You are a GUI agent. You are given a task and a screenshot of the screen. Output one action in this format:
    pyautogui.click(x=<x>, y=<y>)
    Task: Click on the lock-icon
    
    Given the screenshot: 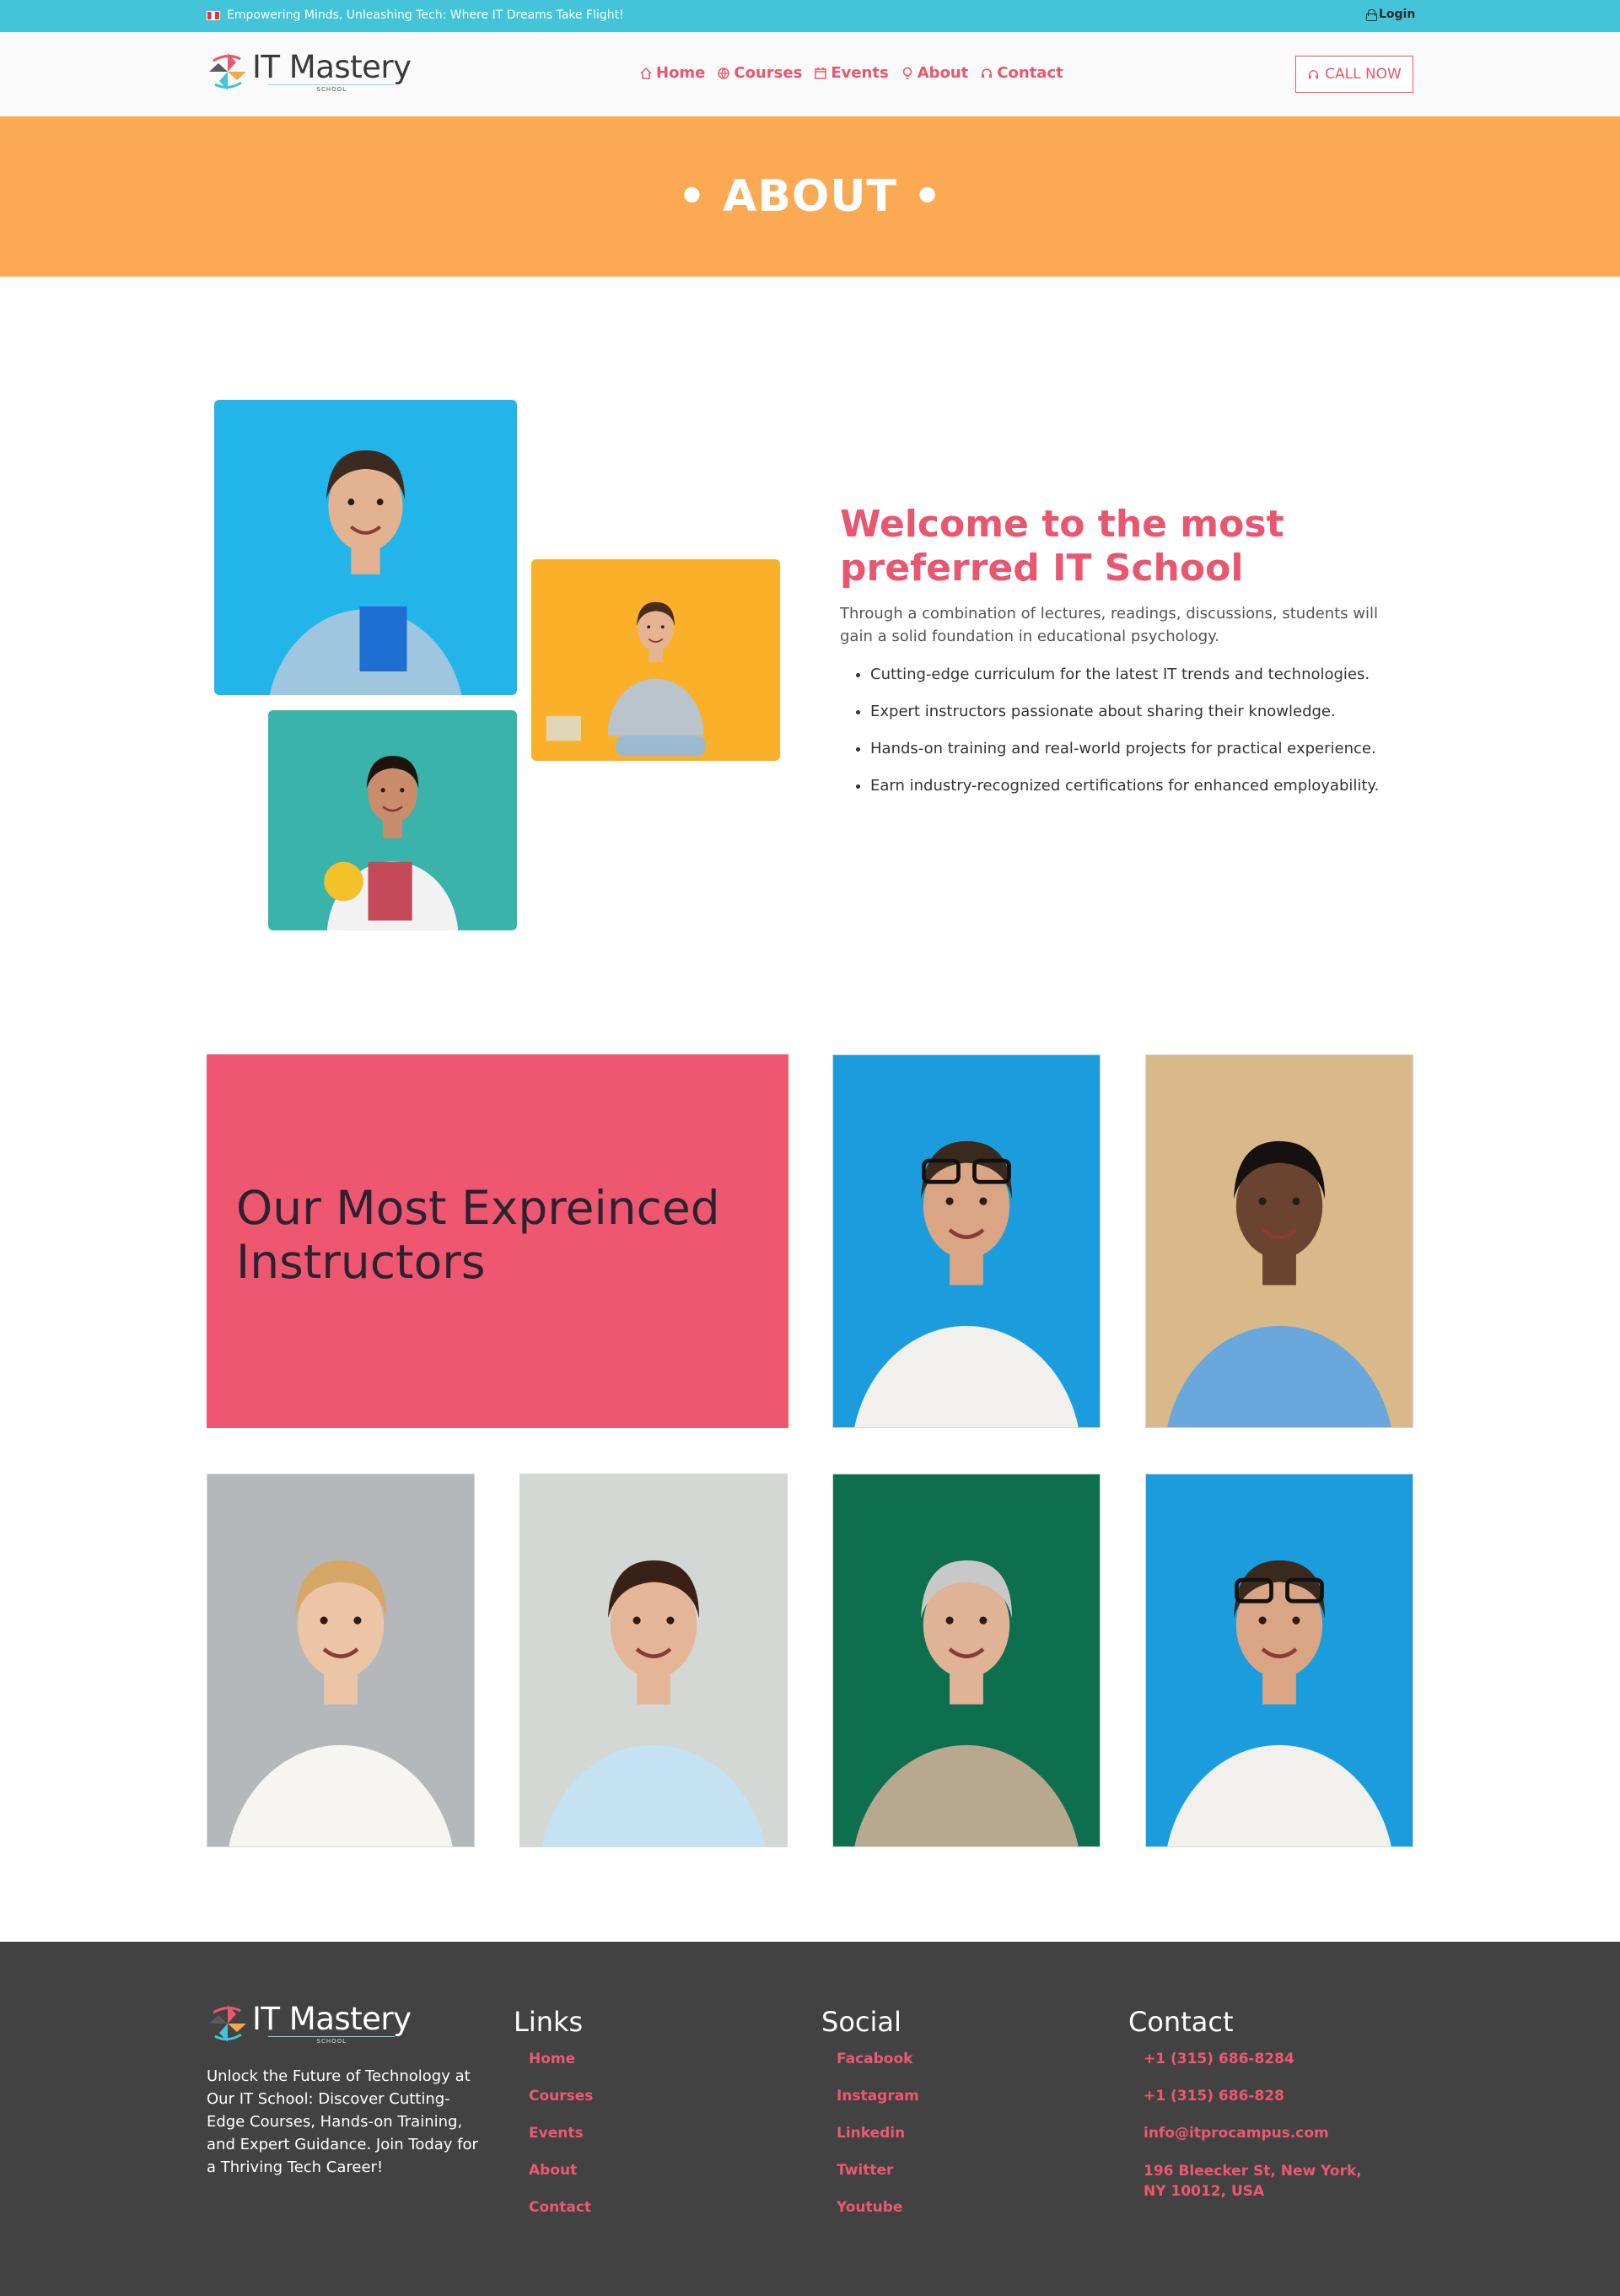 What is the action you would take?
    pyautogui.click(x=1372, y=15)
    